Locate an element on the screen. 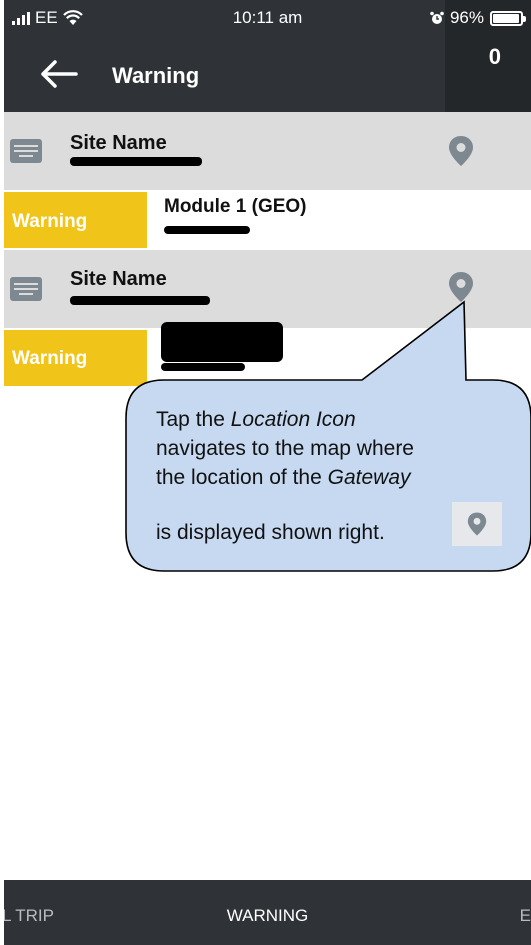  mini-pin-box is located at coordinates (477, 524).